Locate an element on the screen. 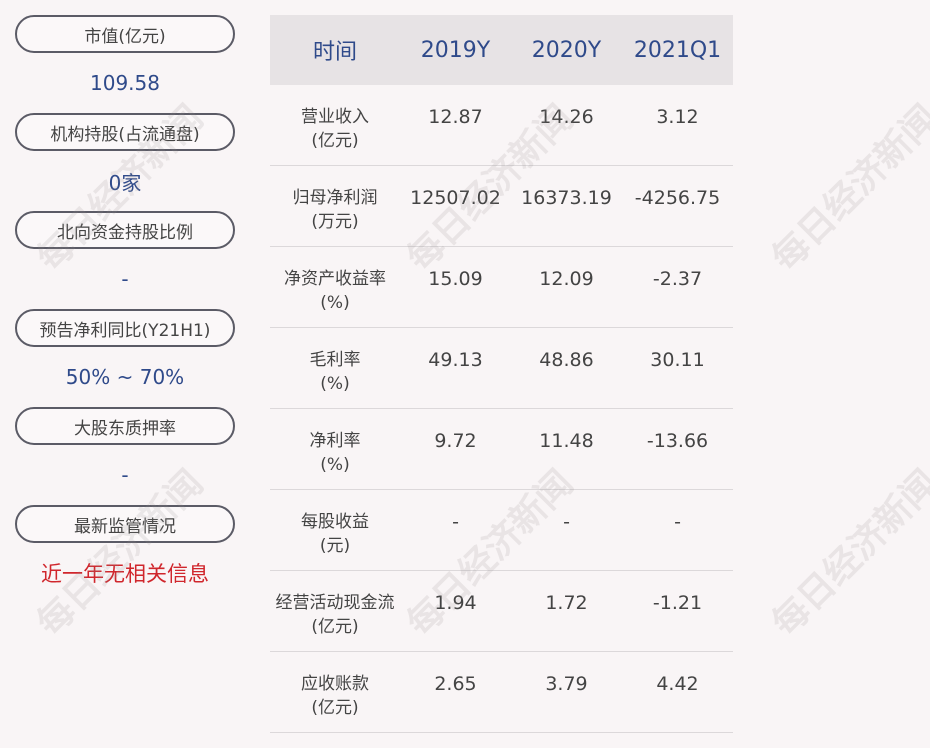  row-label: 归母净利润 (万元) is located at coordinates (335, 210).